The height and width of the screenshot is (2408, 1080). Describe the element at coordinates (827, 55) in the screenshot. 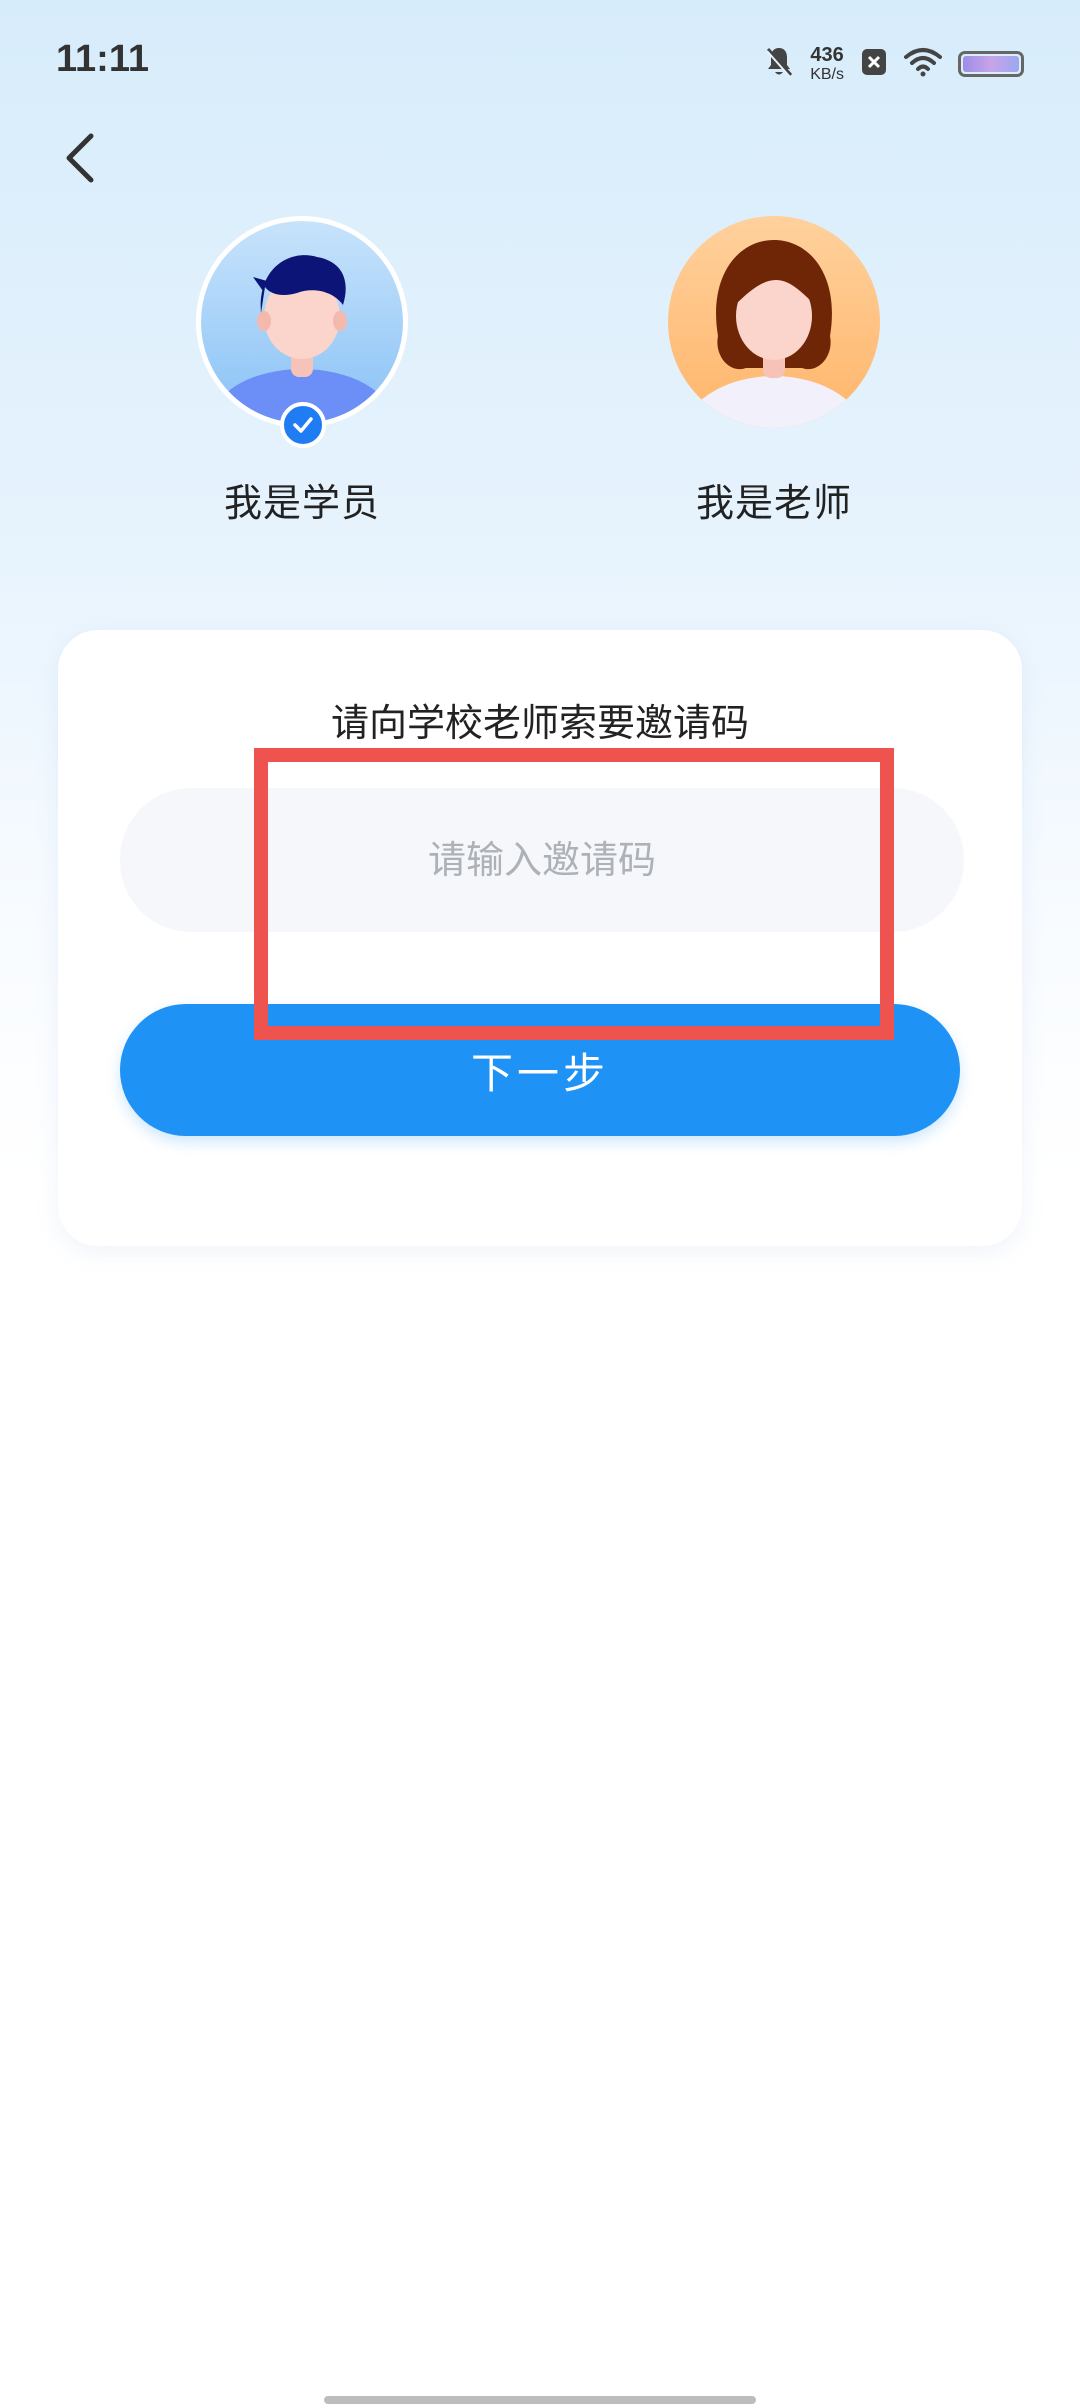

I see `network-speed-value: 436` at that location.